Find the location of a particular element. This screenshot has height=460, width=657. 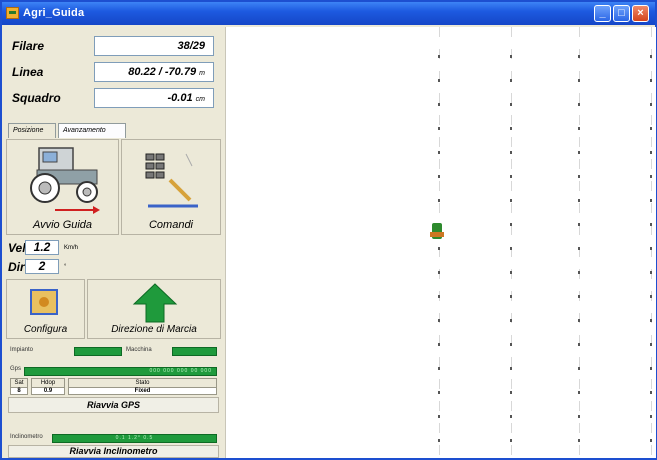

vel-label: Vel is located at coordinates (17, 248).